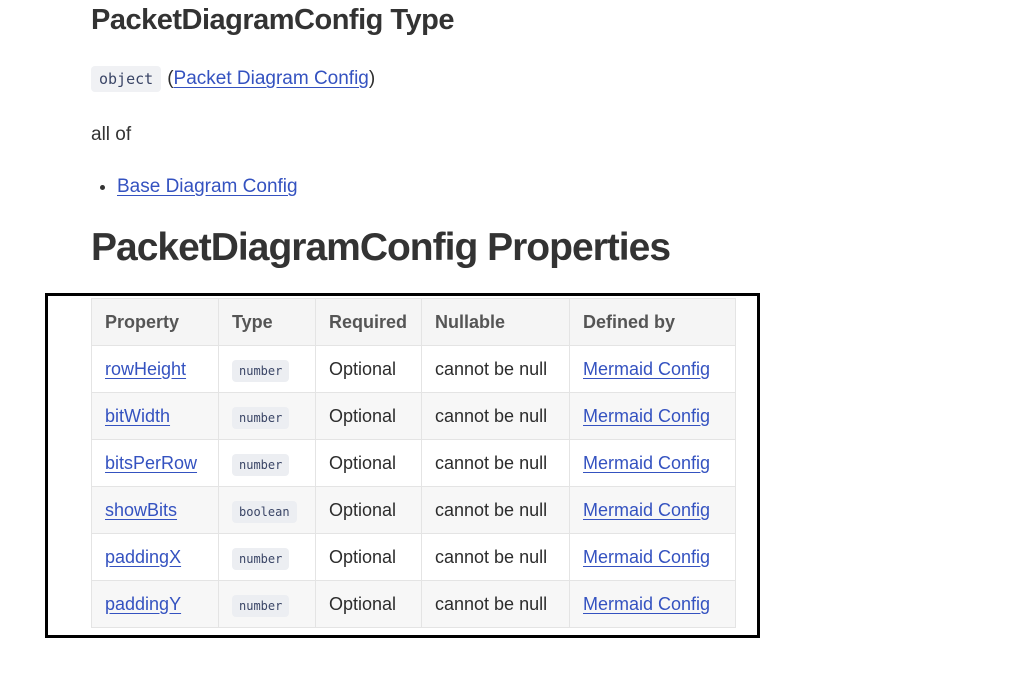 This screenshot has width=1018, height=676. Describe the element at coordinates (267, 322) in the screenshot. I see `header-type: Type` at that location.